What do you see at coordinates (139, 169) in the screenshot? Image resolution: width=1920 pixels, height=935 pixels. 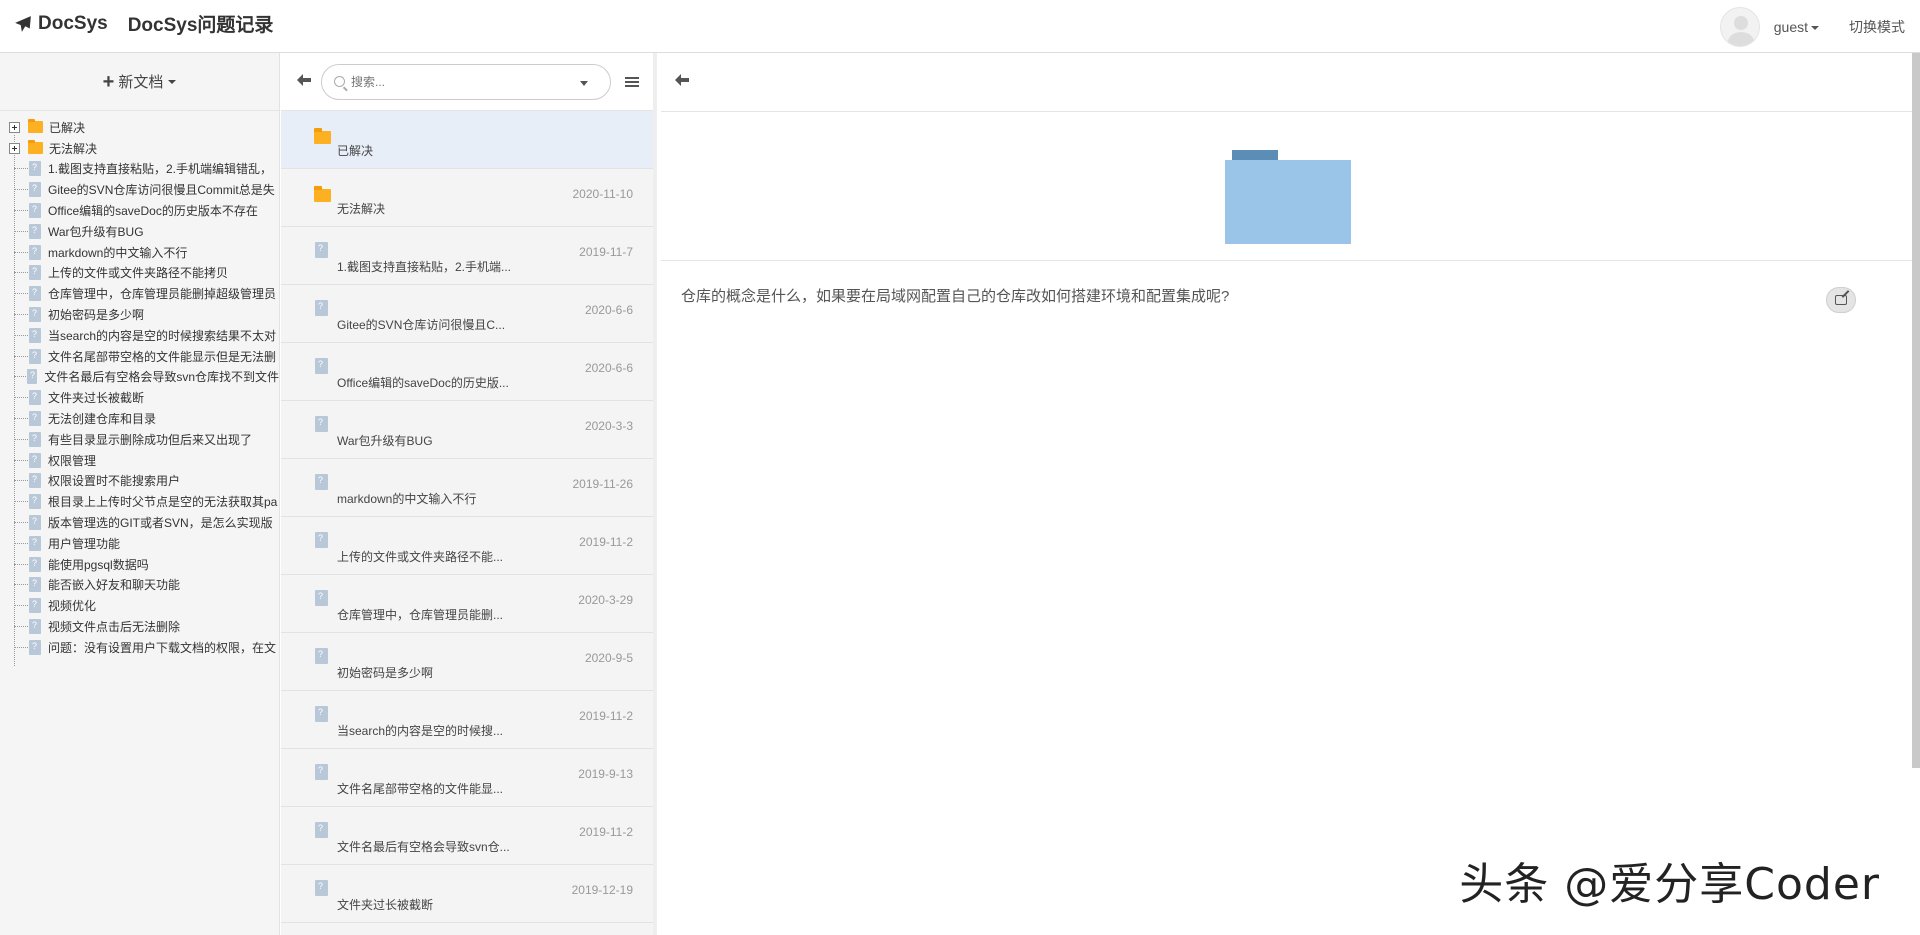 I see `tree-doc-node: 1.截图支持直接粘贴，2.手机端编辑错乱，` at bounding box center [139, 169].